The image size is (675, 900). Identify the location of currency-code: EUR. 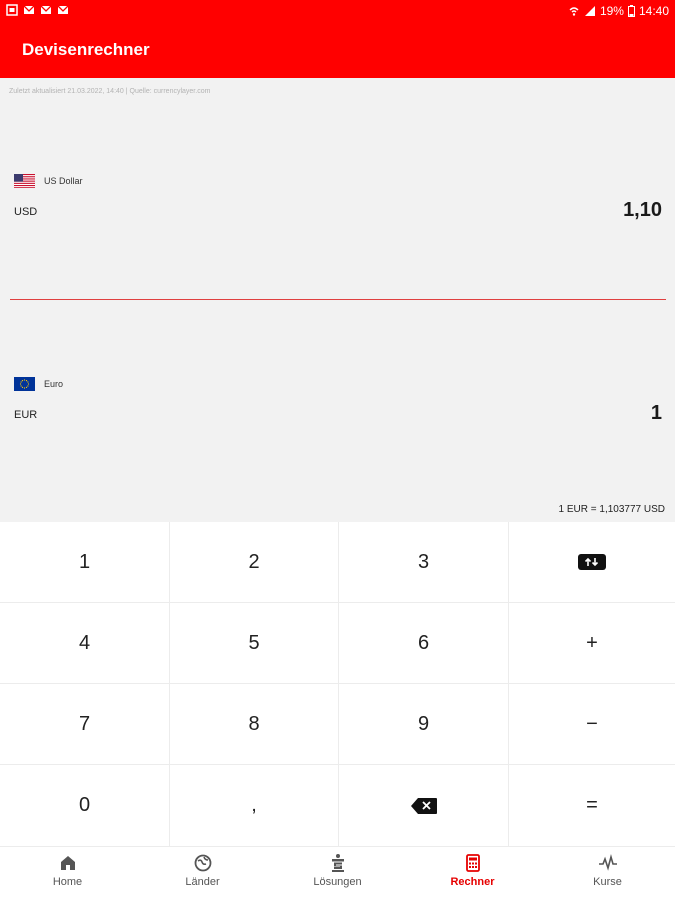
(26, 415).